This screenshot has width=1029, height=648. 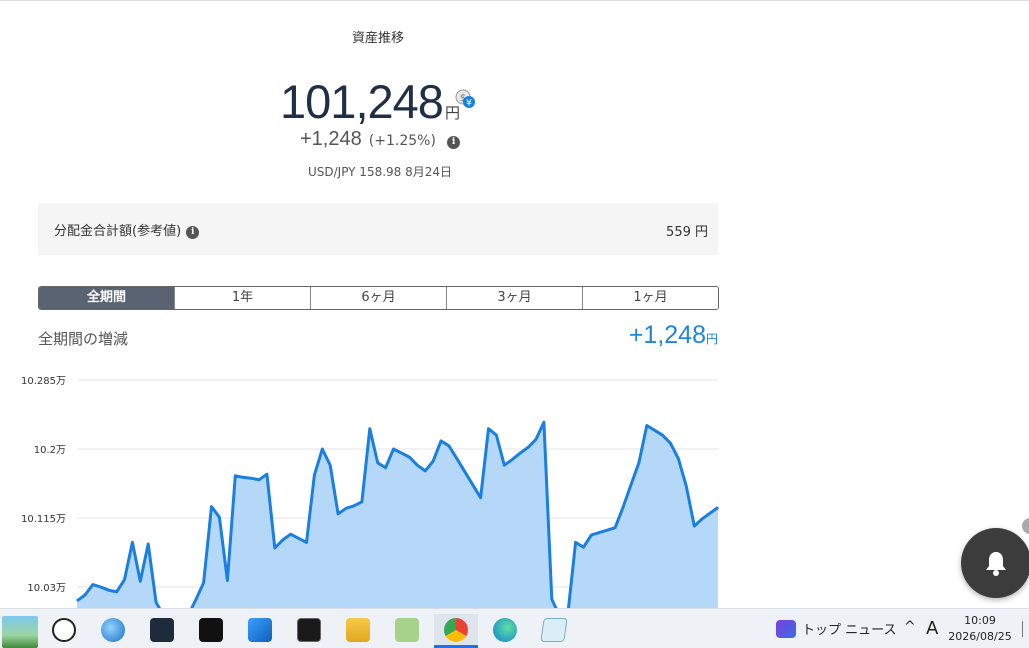 What do you see at coordinates (554, 631) in the screenshot?
I see `notepad-icon` at bounding box center [554, 631].